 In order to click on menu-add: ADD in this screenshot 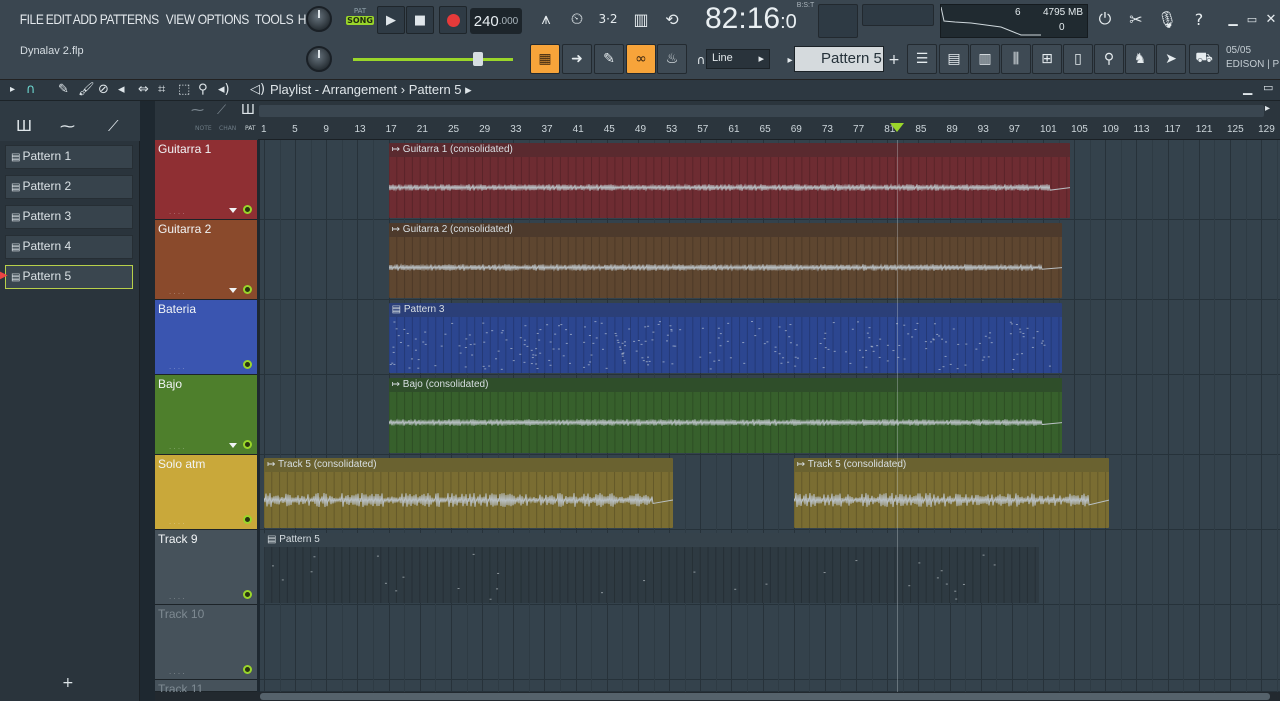, I will do `click(85, 19)`.